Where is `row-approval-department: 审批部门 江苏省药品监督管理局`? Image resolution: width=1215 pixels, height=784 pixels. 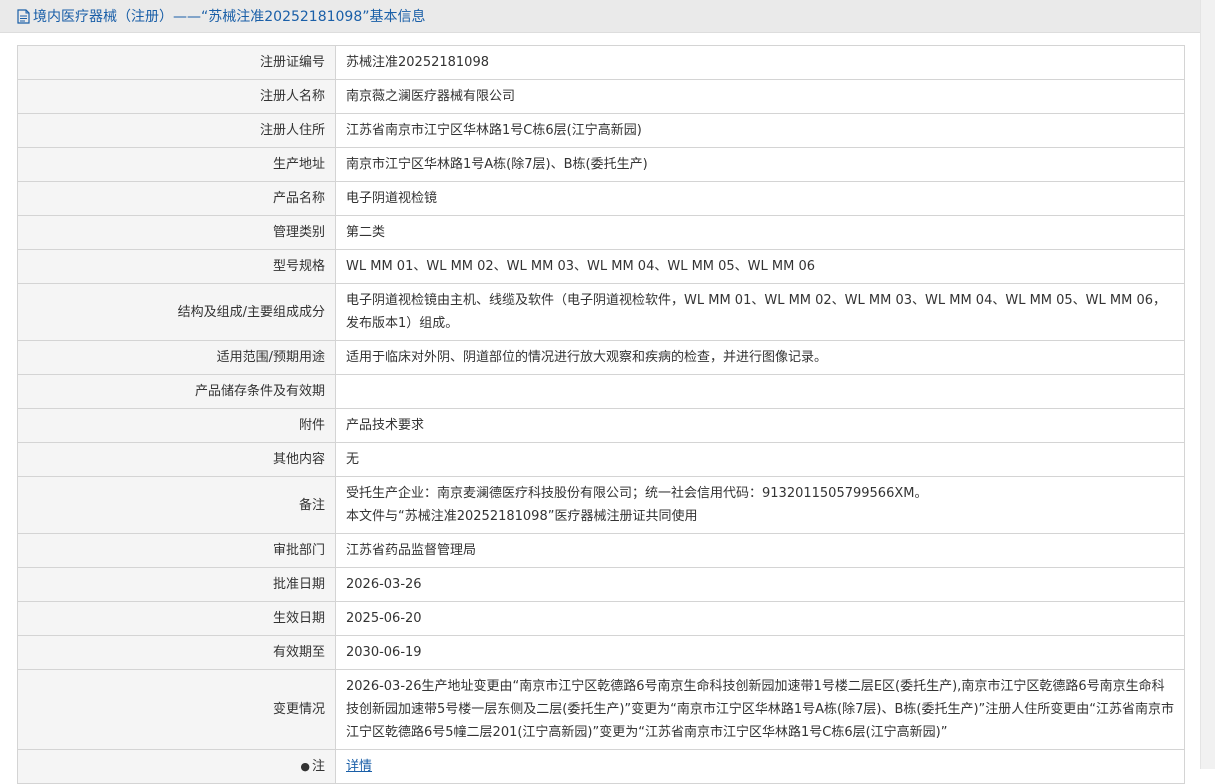 row-approval-department: 审批部门 江苏省药品监督管理局 is located at coordinates (601, 550).